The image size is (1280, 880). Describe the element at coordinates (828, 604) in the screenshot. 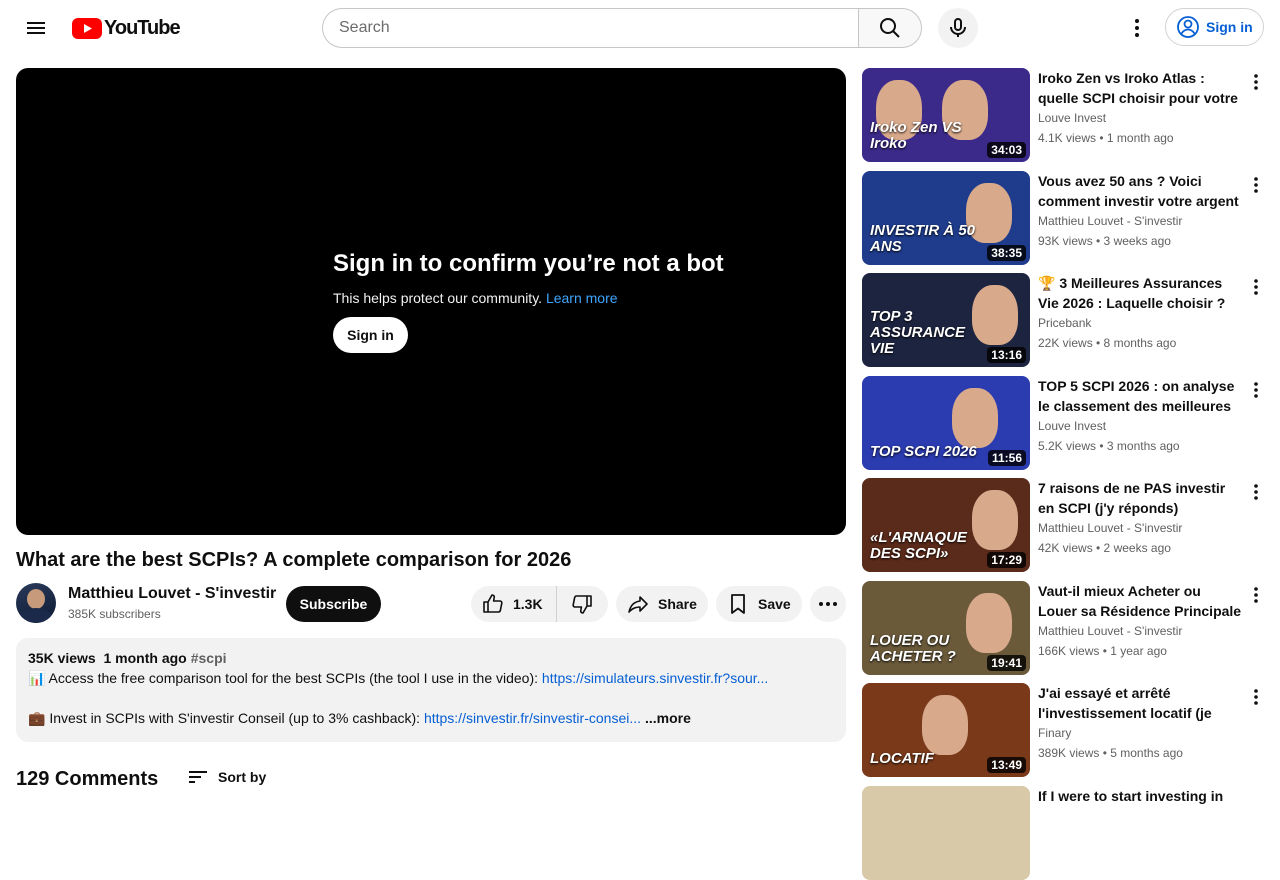

I see `more-actions-button` at that location.